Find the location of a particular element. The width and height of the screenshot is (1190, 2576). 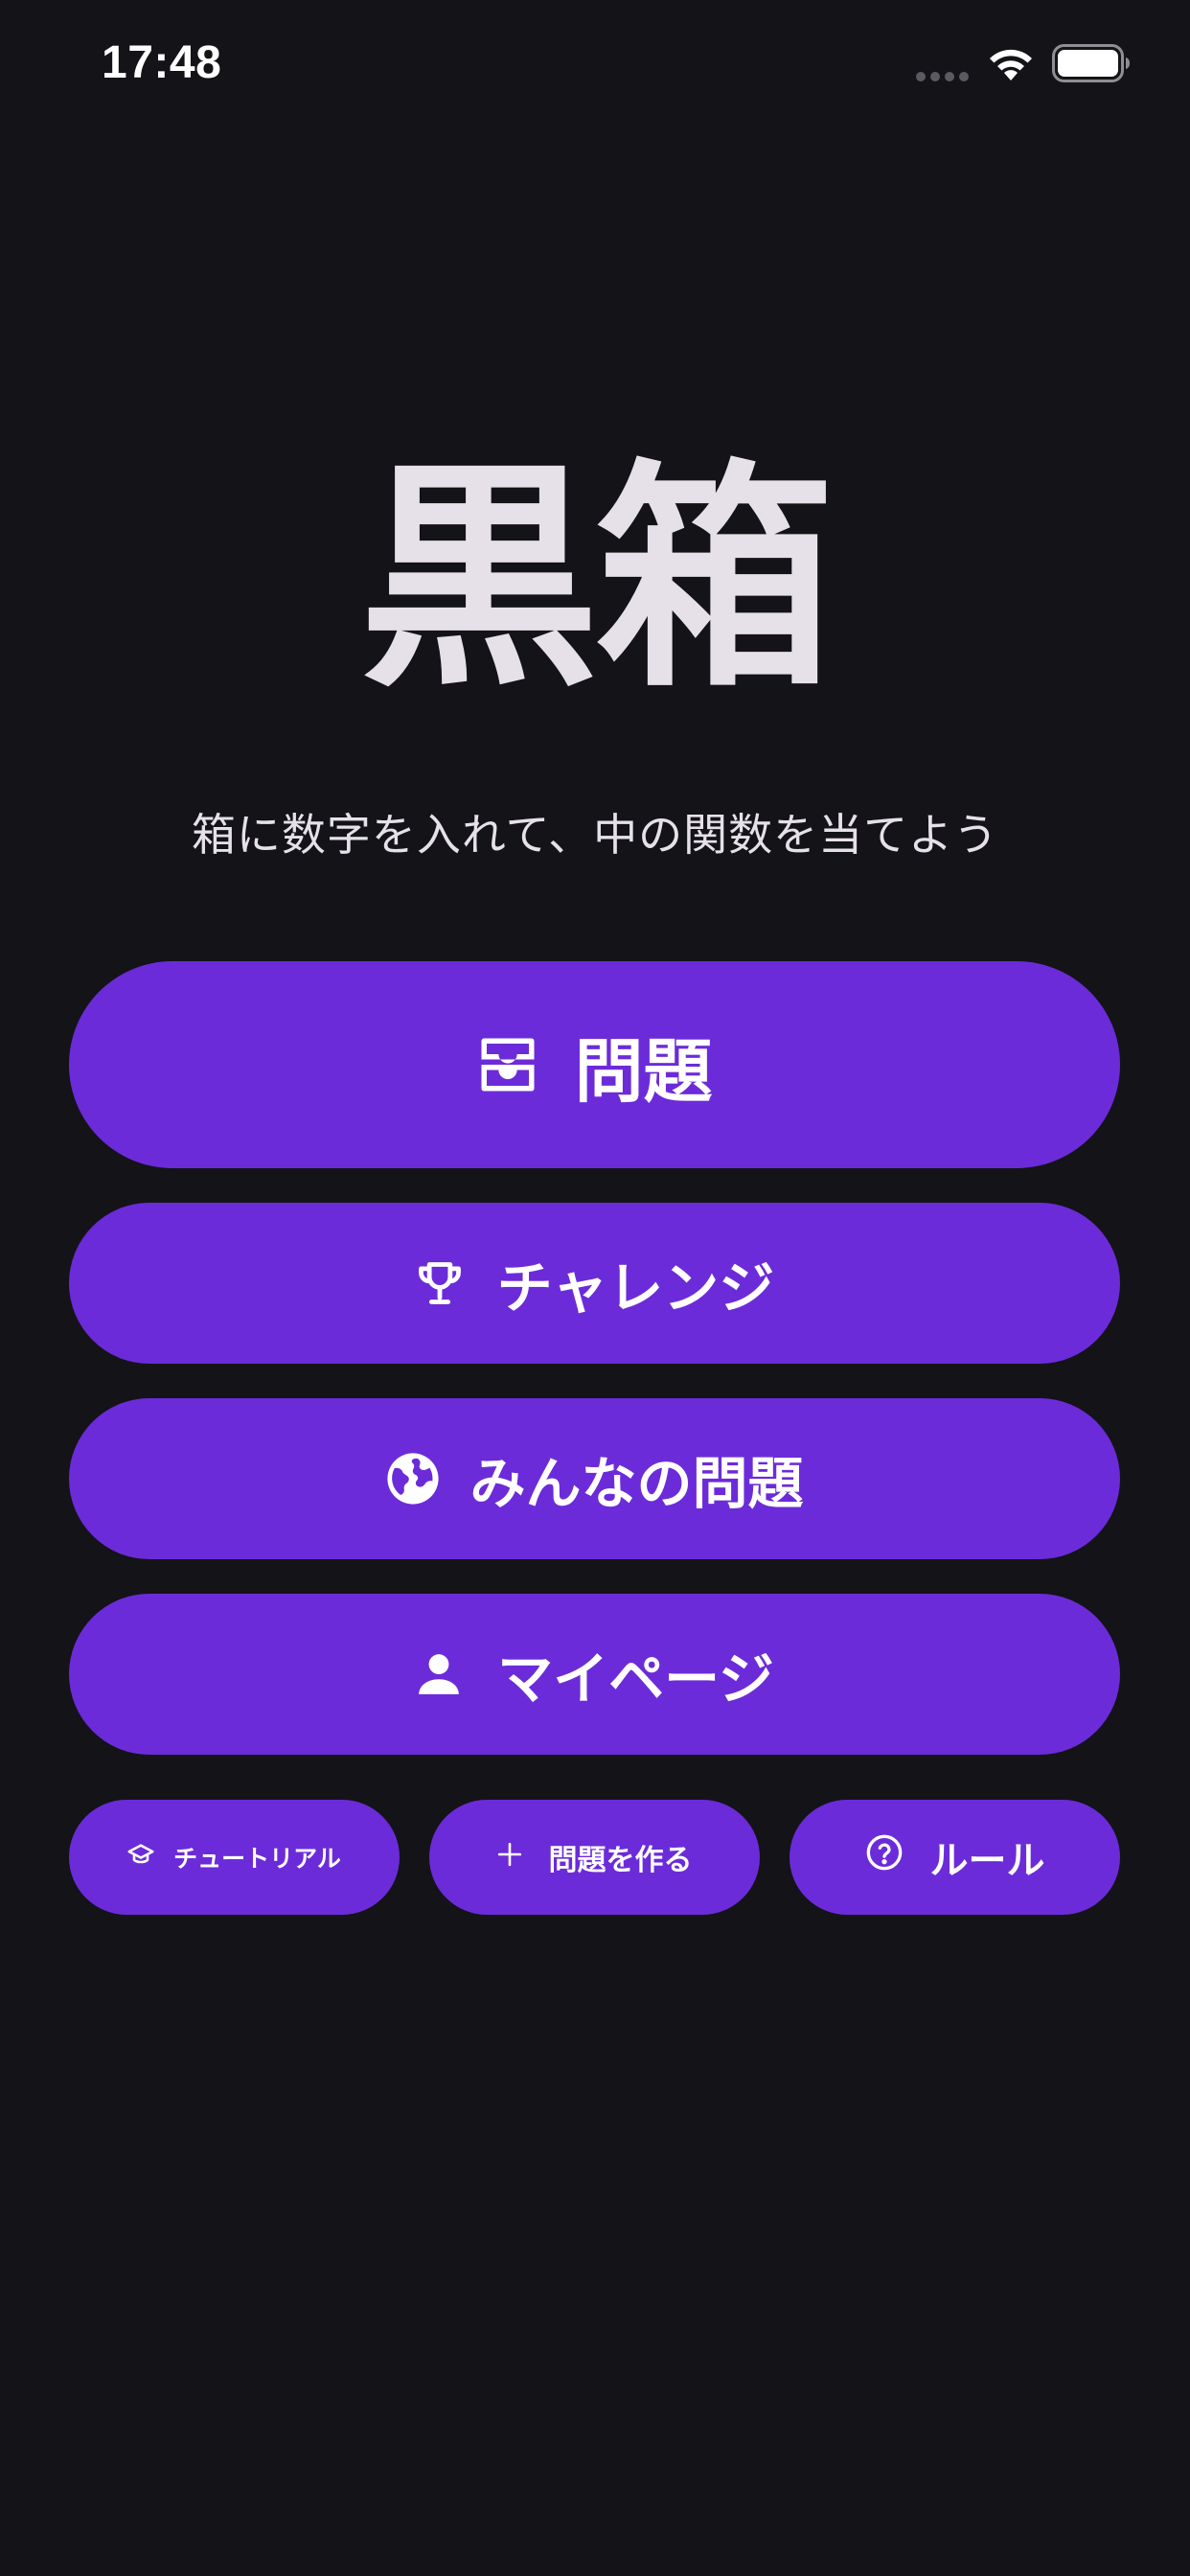

globe-icon is located at coordinates (413, 1479).